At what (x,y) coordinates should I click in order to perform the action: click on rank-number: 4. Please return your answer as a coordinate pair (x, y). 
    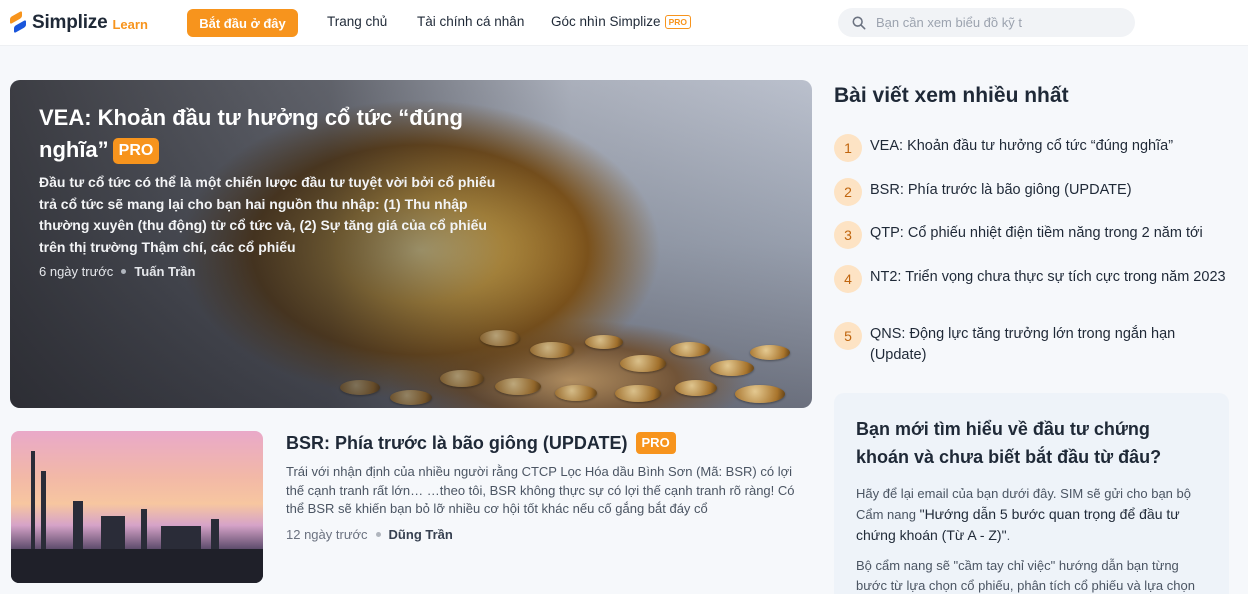
    Looking at the image, I should click on (848, 279).